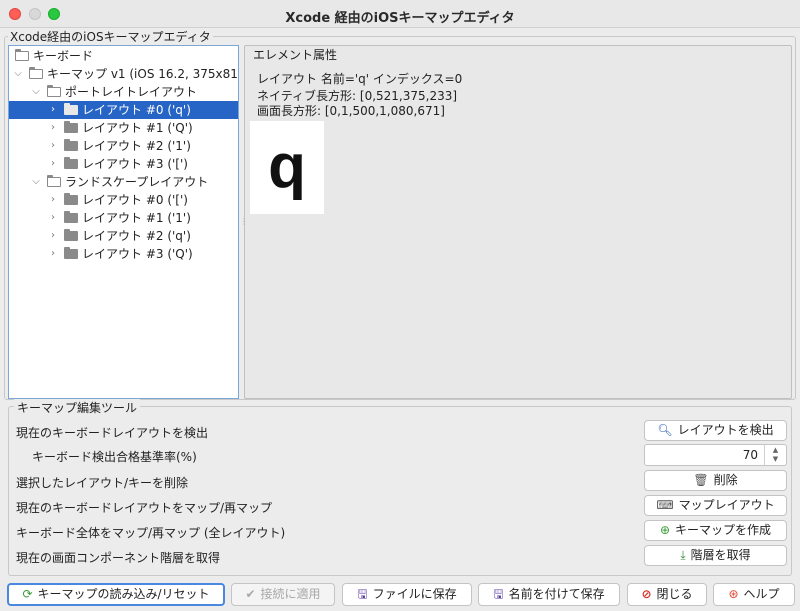 Image resolution: width=800 pixels, height=611 pixels. What do you see at coordinates (144, 508) in the screenshot?
I see `map-layout-label: 現在のキーボードレイアウトをマップ/再マップ` at bounding box center [144, 508].